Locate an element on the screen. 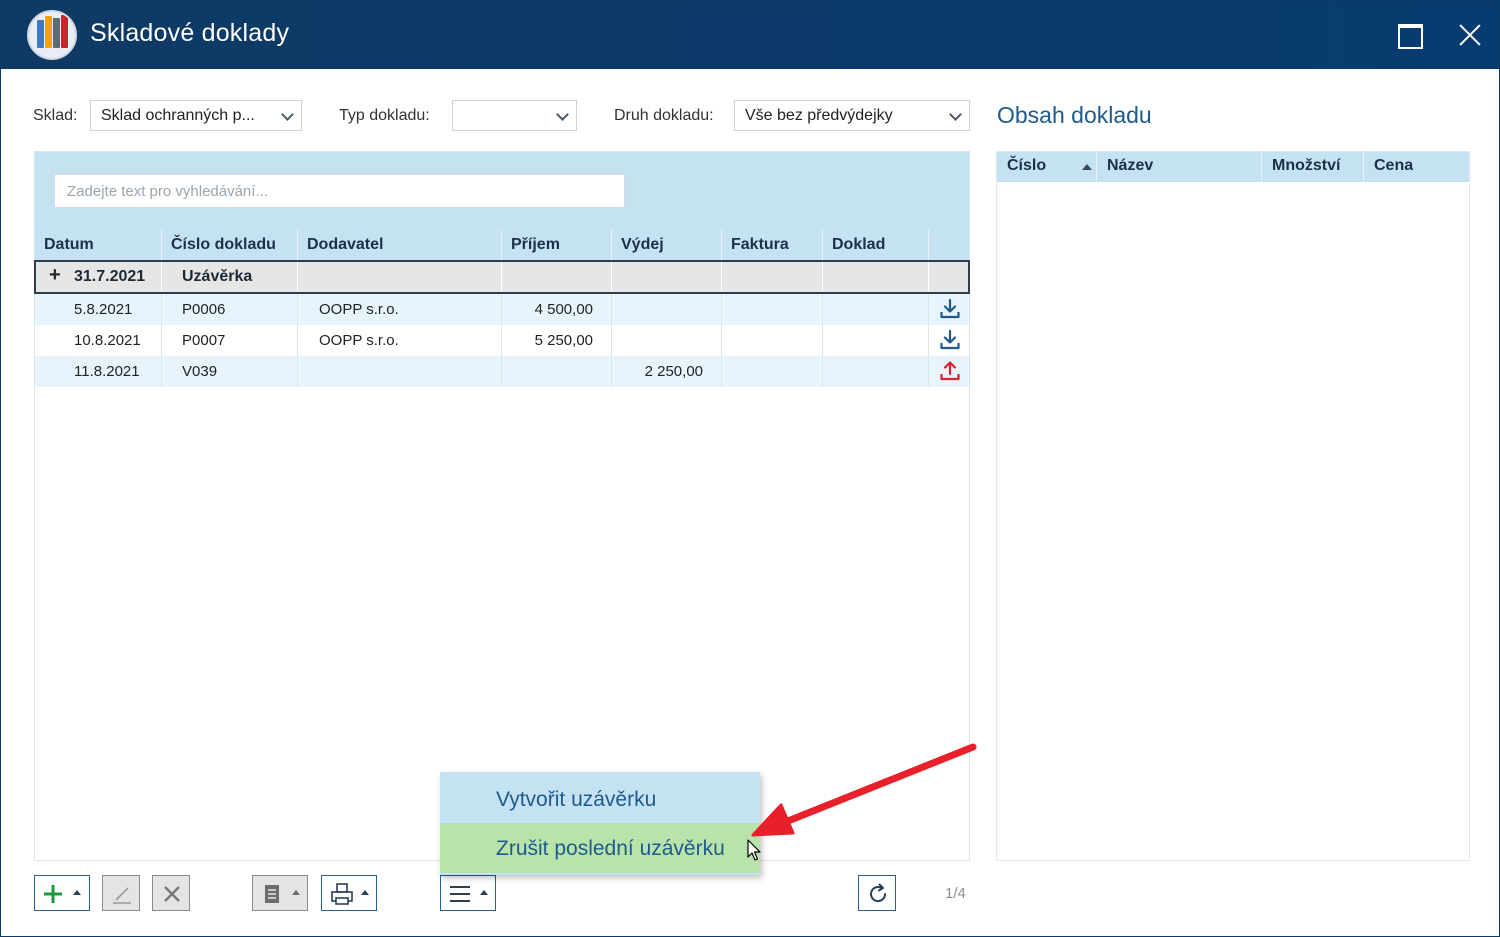 The height and width of the screenshot is (937, 1500). druh-dokladu-label: Druh dokladu: is located at coordinates (664, 115).